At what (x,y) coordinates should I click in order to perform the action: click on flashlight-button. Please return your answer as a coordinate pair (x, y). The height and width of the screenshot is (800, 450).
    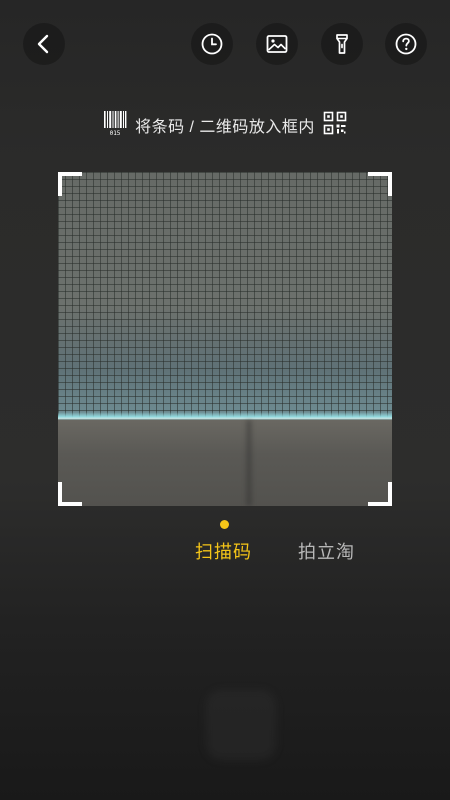
    Looking at the image, I should click on (342, 44).